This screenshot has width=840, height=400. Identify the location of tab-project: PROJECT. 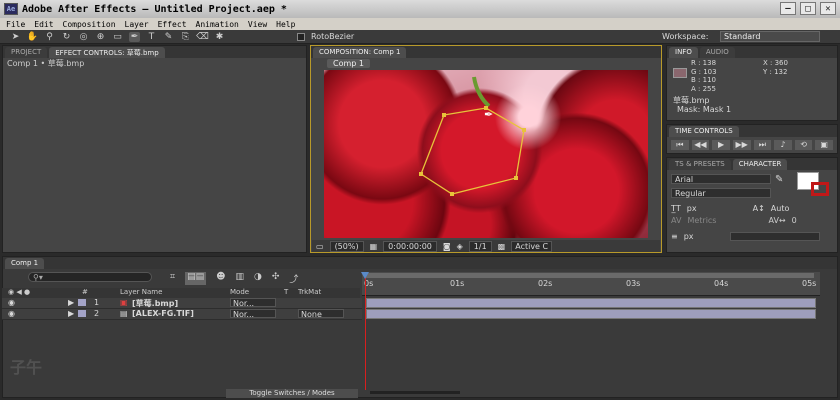
(26, 52).